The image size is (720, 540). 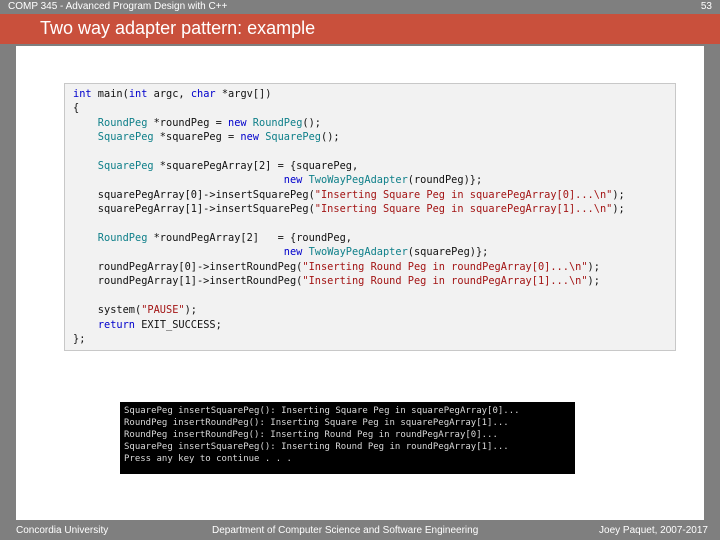 I want to click on code-token: *squarePegArray[2] = {squarePeg,, so click(x=256, y=166).